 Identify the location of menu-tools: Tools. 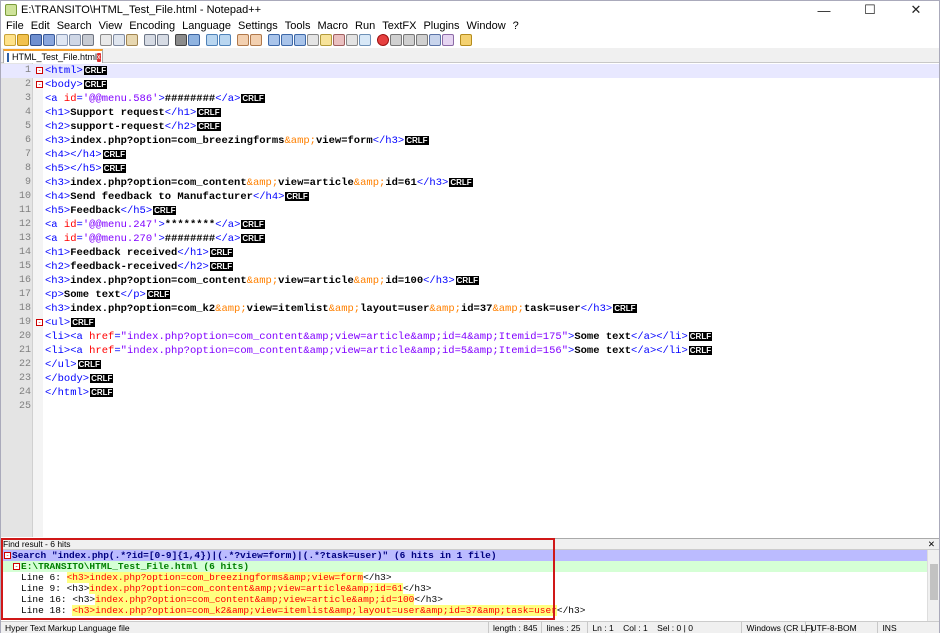
(299, 26).